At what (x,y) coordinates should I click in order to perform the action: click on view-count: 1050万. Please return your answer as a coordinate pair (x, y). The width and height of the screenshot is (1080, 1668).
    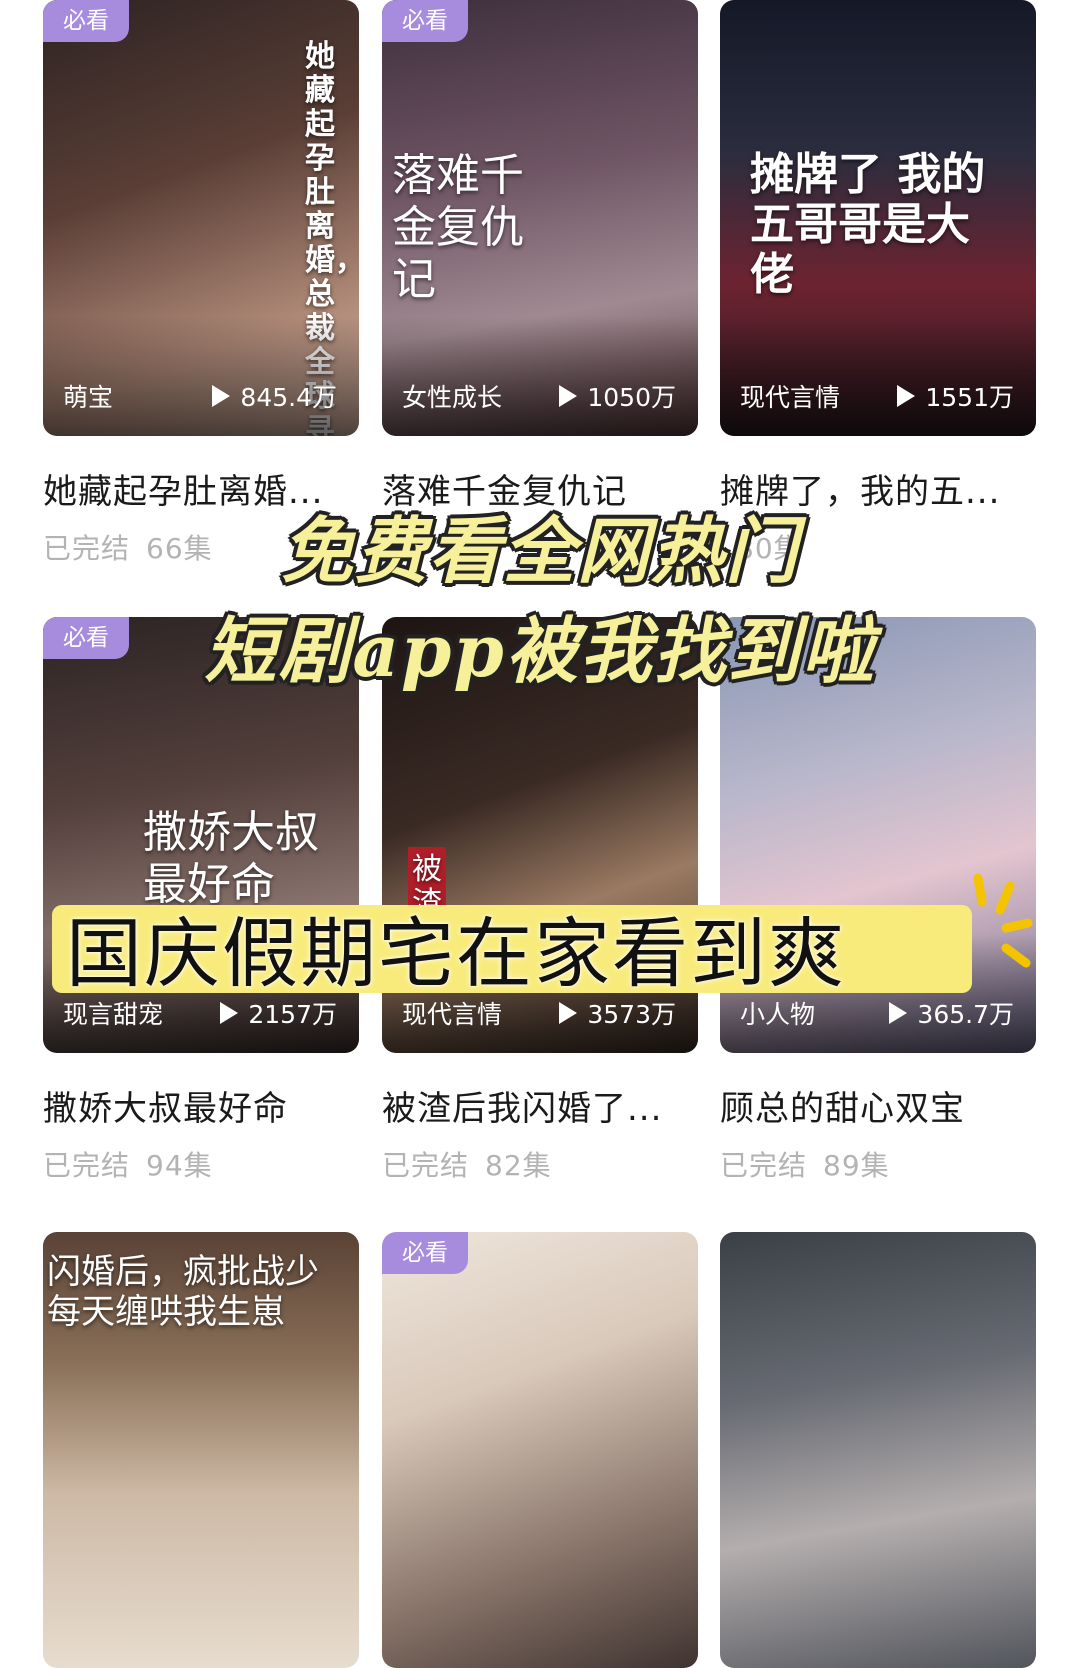
    Looking at the image, I should click on (617, 396).